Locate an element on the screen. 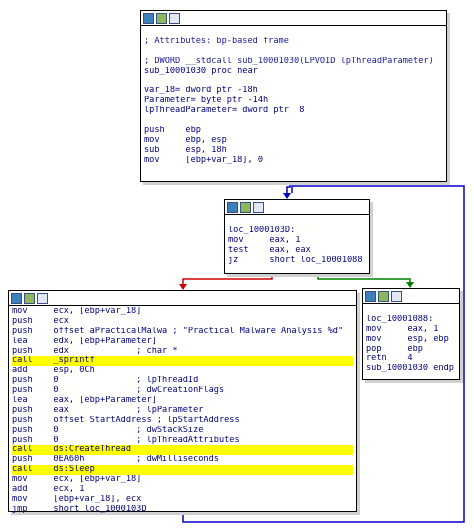  code-line: mov esp, ebp is located at coordinates (411, 340).